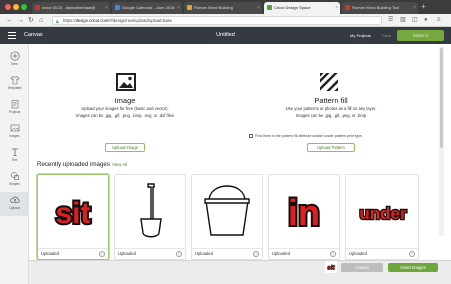  Describe the element at coordinates (415, 20) in the screenshot. I see `sidebar-icon: ◫` at that location.